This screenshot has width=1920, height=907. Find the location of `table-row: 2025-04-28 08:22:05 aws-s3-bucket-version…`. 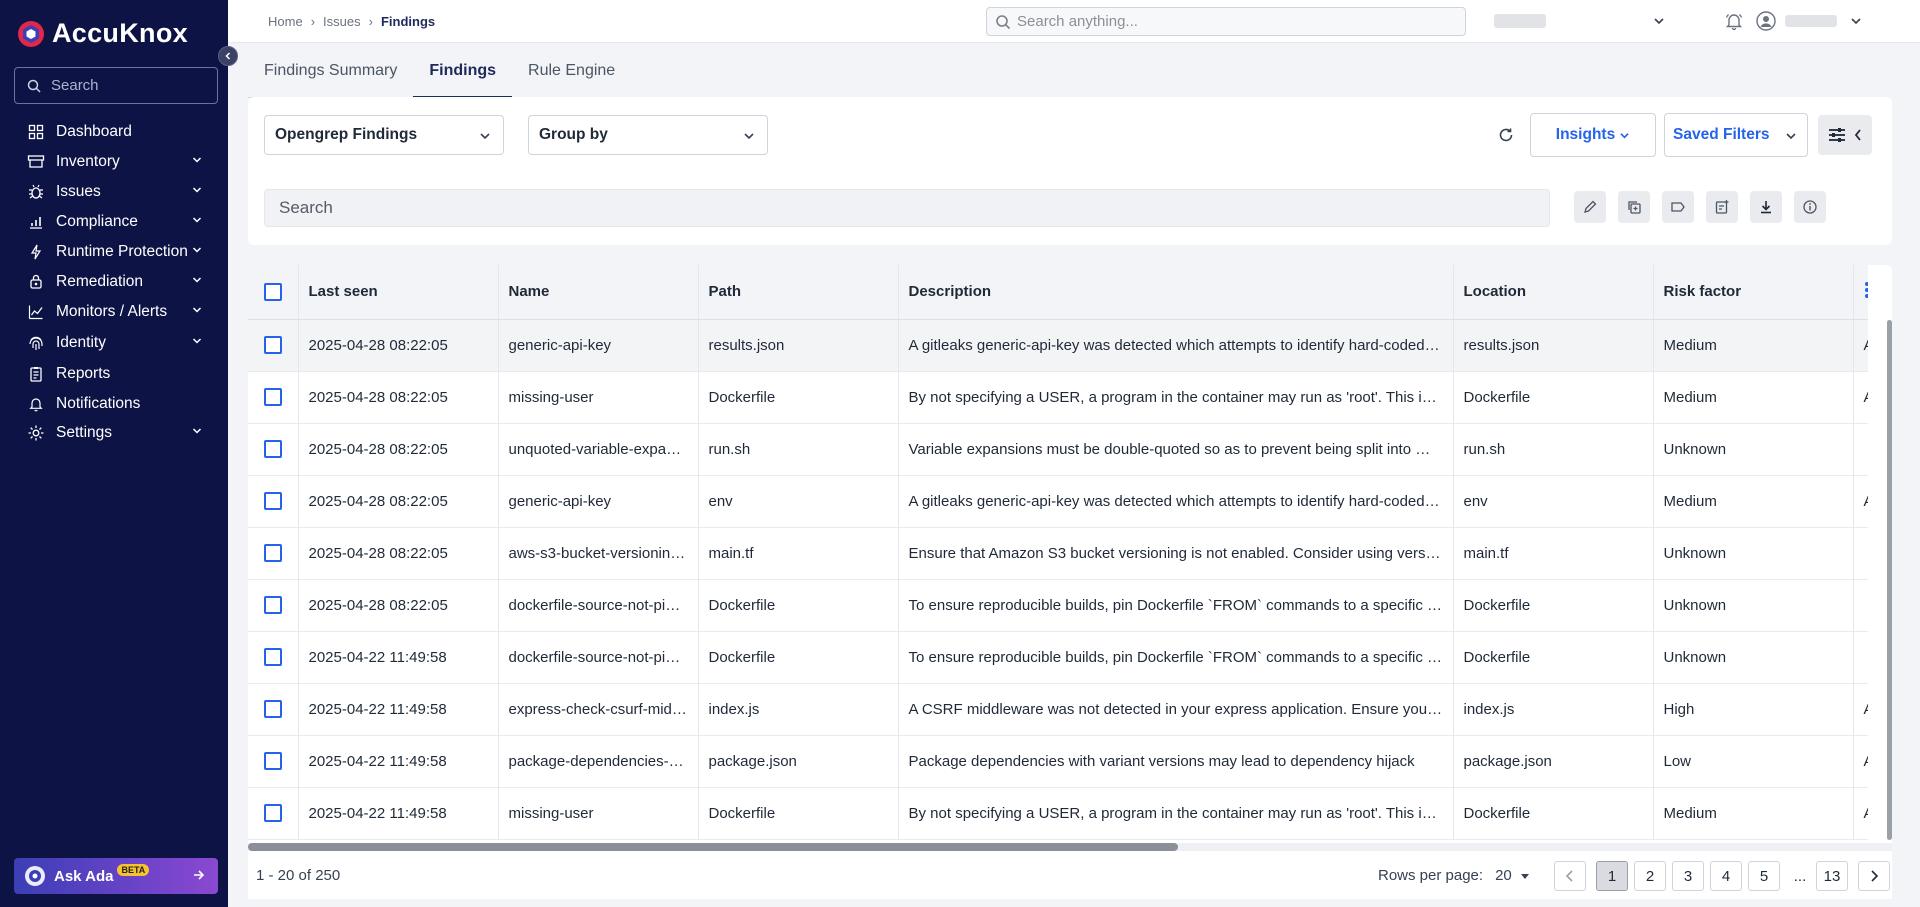

table-row: 2025-04-28 08:22:05 aws-s3-bucket-version… is located at coordinates (1058, 553).